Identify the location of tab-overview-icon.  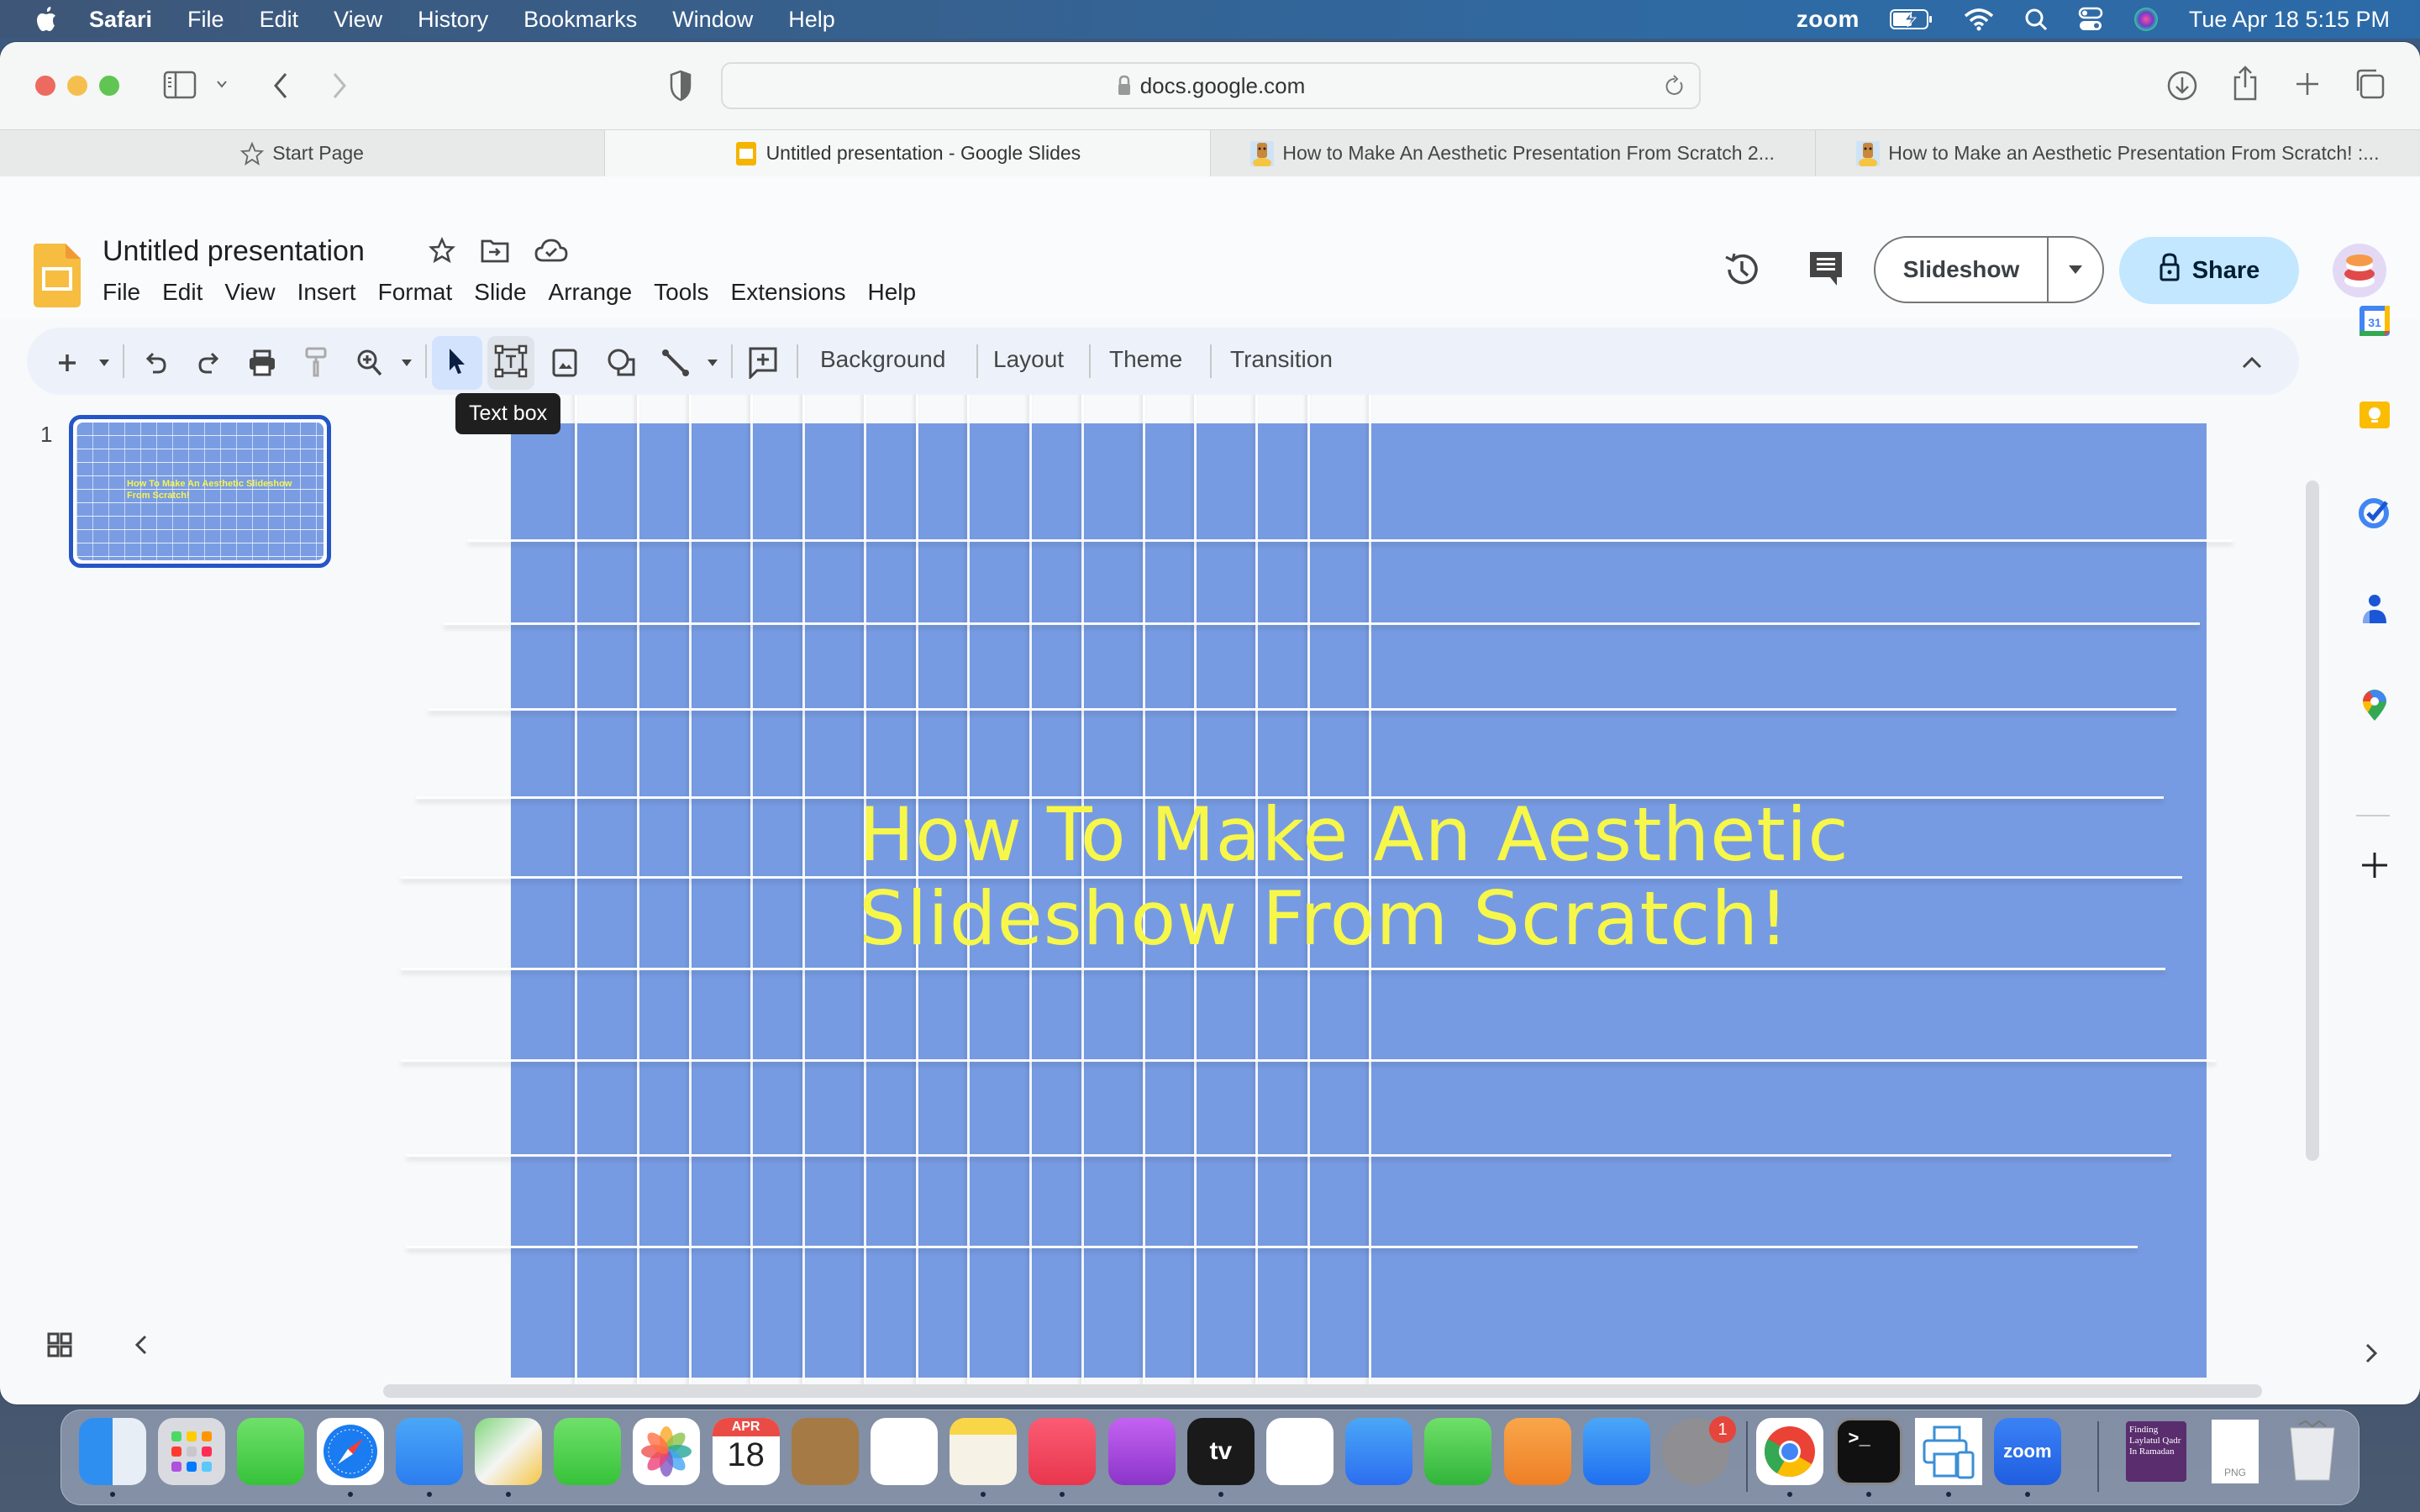
(2369, 84).